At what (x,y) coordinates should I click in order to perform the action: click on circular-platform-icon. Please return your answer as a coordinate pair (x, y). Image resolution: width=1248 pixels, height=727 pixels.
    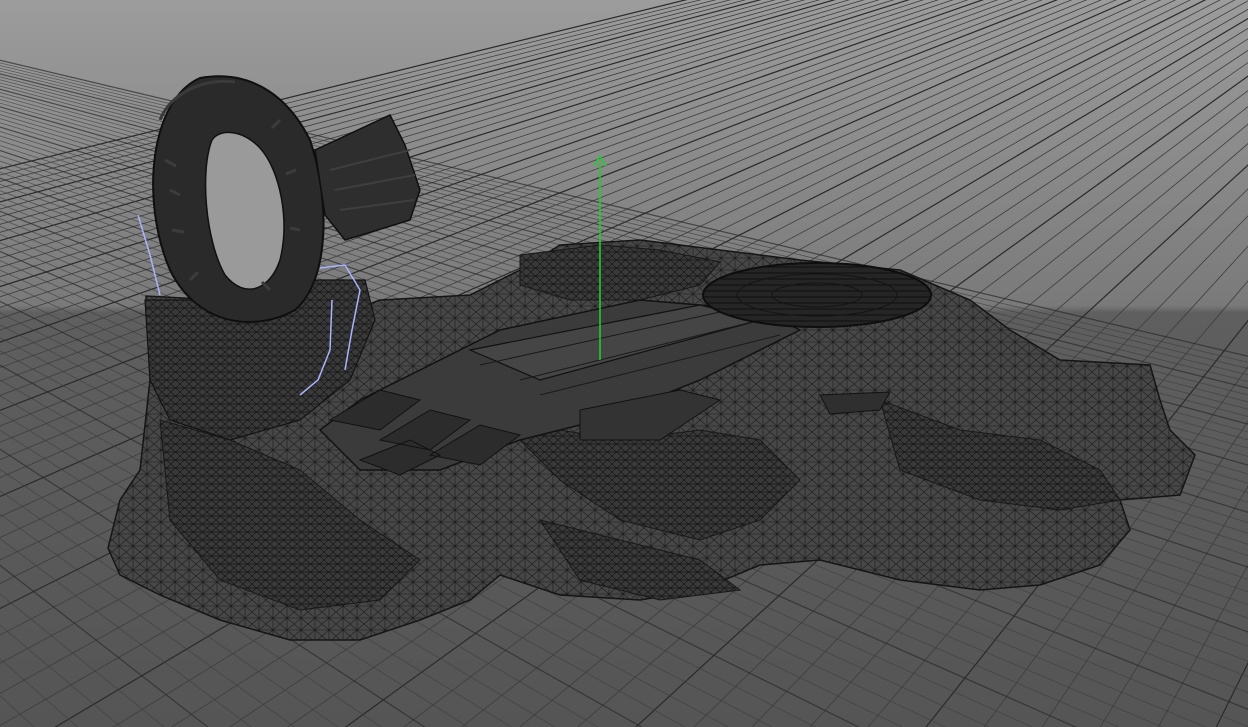
    Looking at the image, I should click on (817, 295).